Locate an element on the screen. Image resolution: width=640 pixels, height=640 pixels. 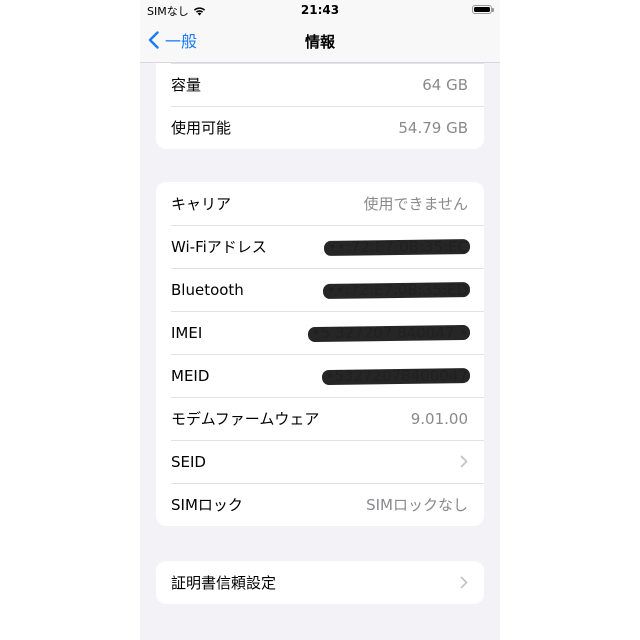
status-bar: SIMなし 21:43 is located at coordinates (320, 10).